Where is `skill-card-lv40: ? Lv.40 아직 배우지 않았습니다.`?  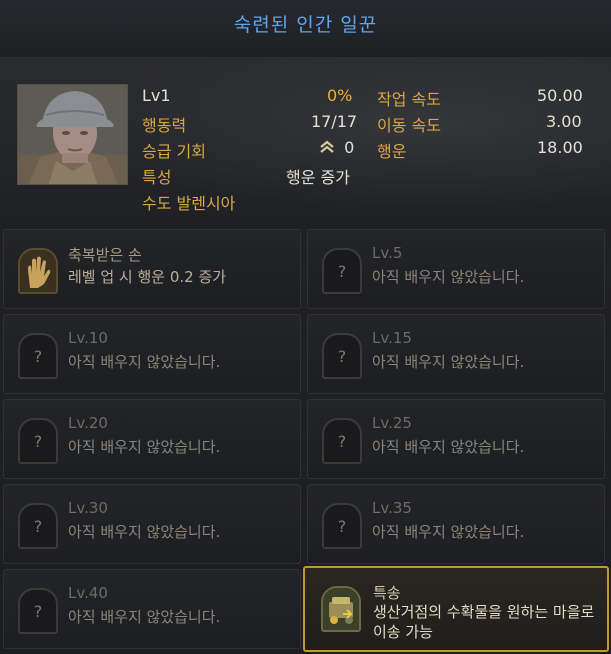 skill-card-lv40: ? Lv.40 아직 배우지 않았습니다. is located at coordinates (152, 609).